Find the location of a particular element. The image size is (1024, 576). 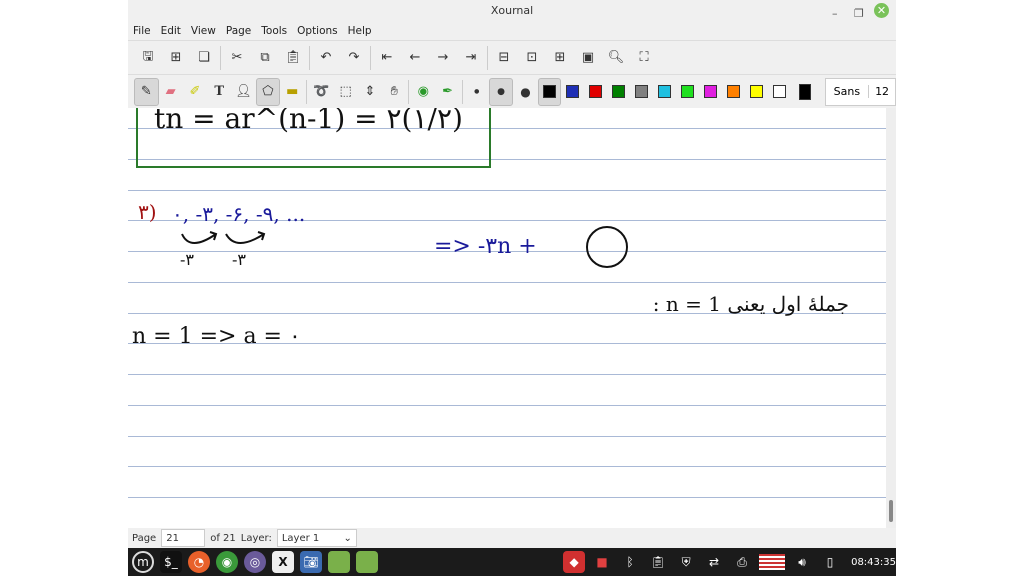

title-bar: Xournal – ❐ ✕ is located at coordinates (512, 11).